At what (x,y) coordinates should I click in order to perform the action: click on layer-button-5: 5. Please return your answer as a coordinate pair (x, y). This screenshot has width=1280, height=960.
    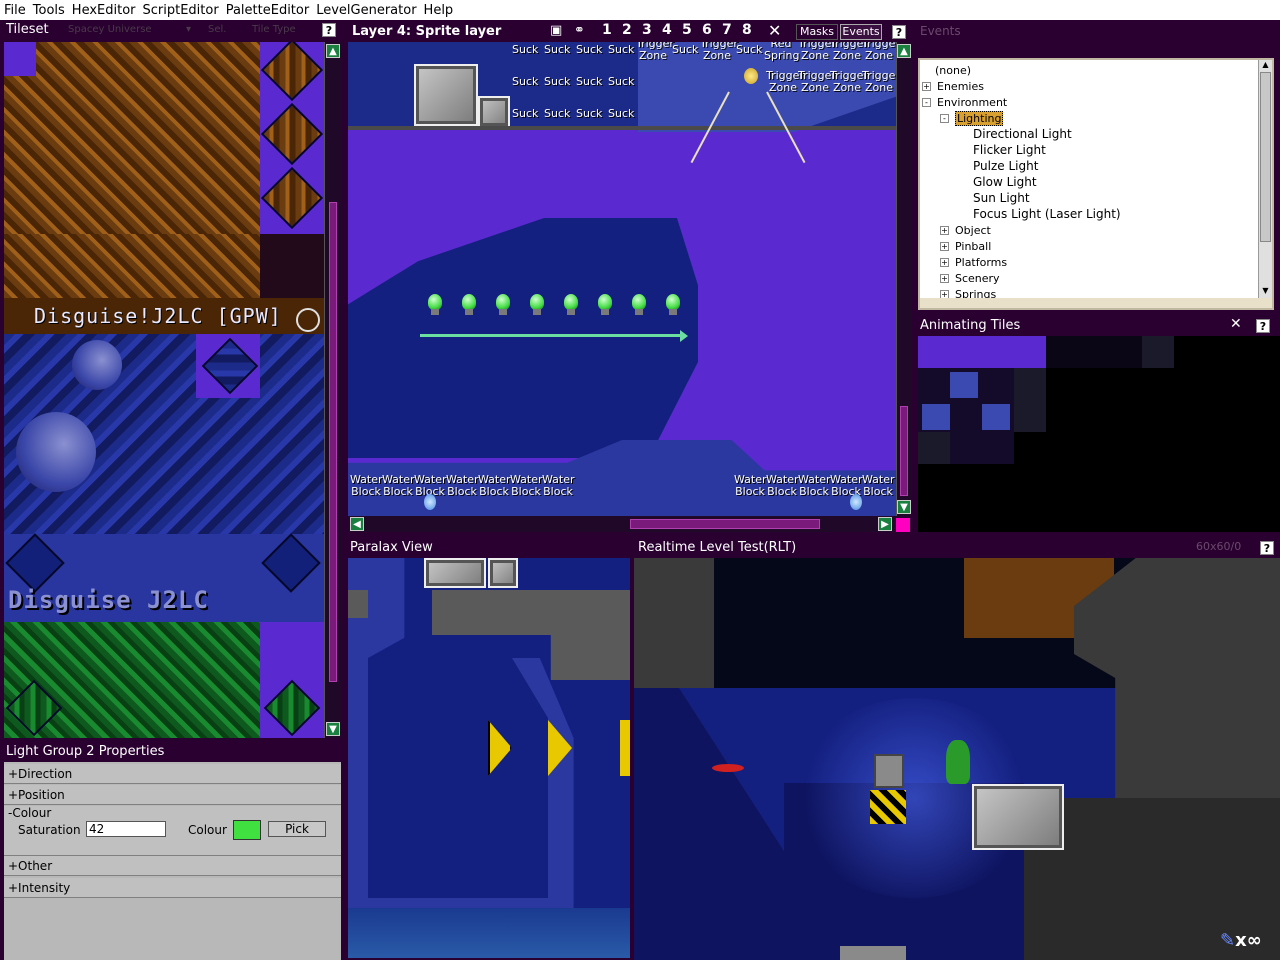
    Looking at the image, I should click on (692, 30).